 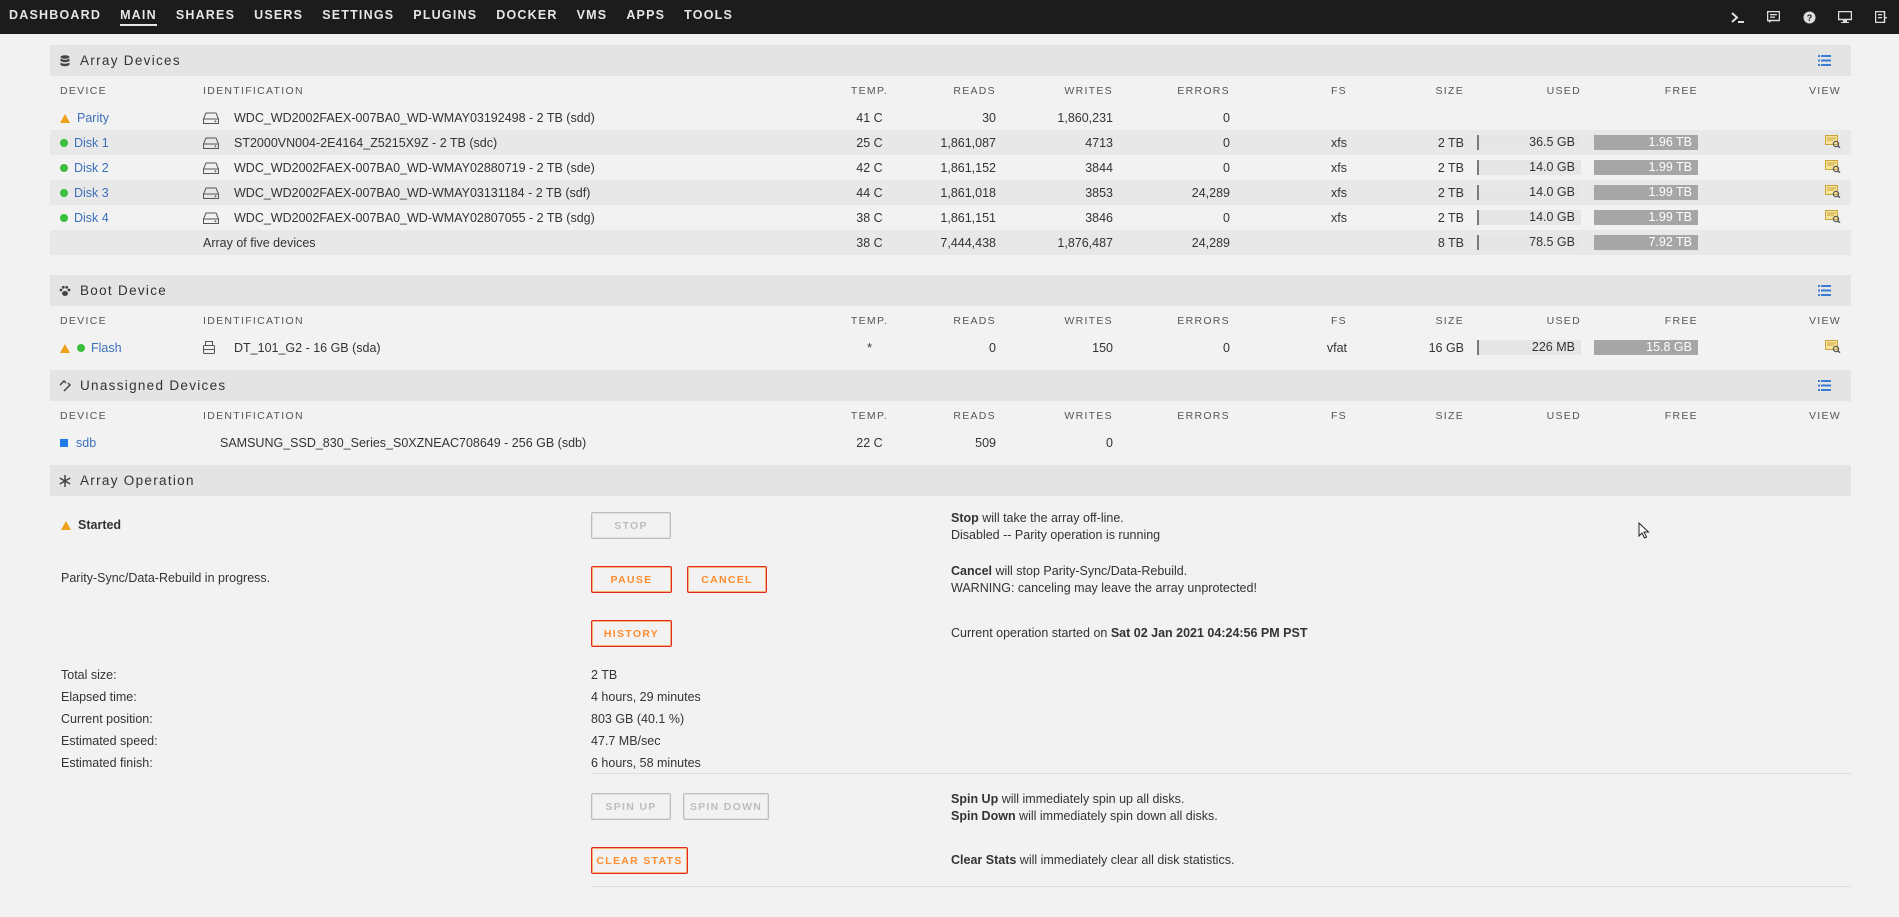 I want to click on nav-vms: VMS, so click(x=592, y=17).